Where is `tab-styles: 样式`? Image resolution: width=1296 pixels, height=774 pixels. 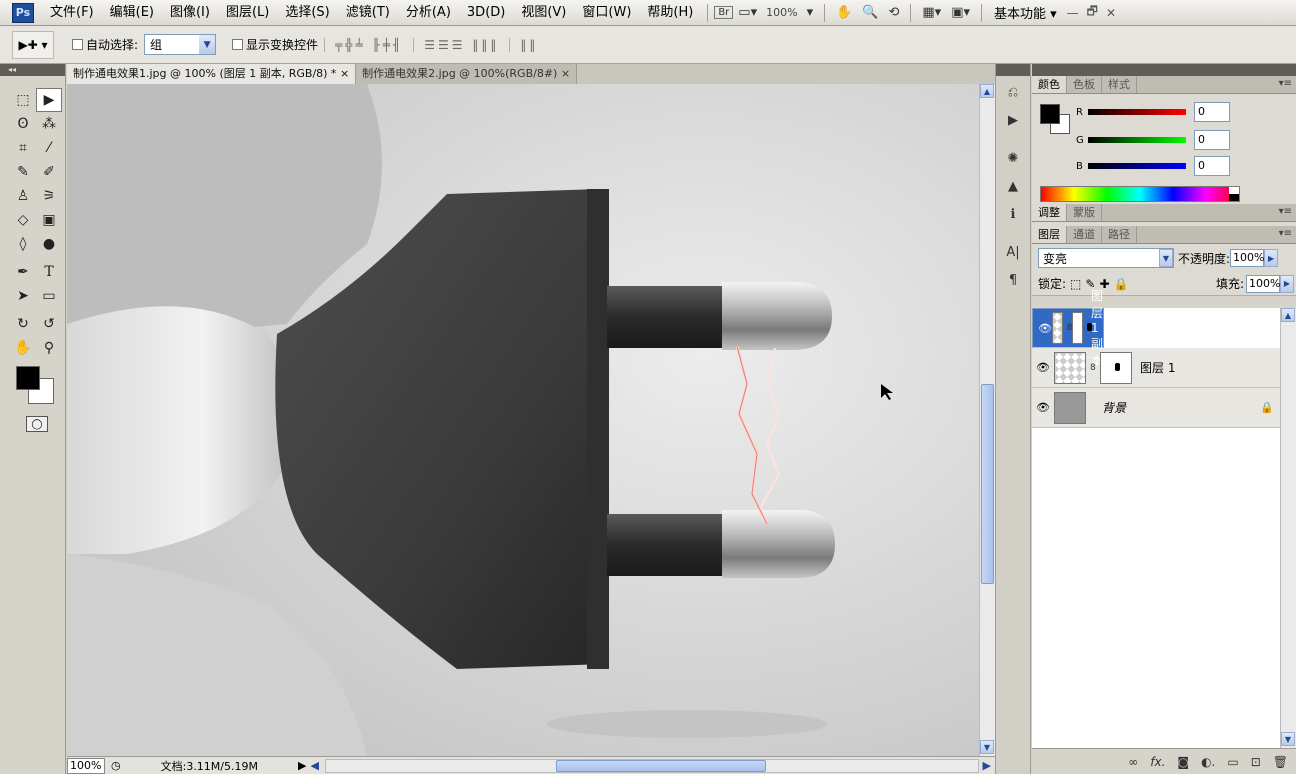
tab-styles: 样式 is located at coordinates (1119, 84).